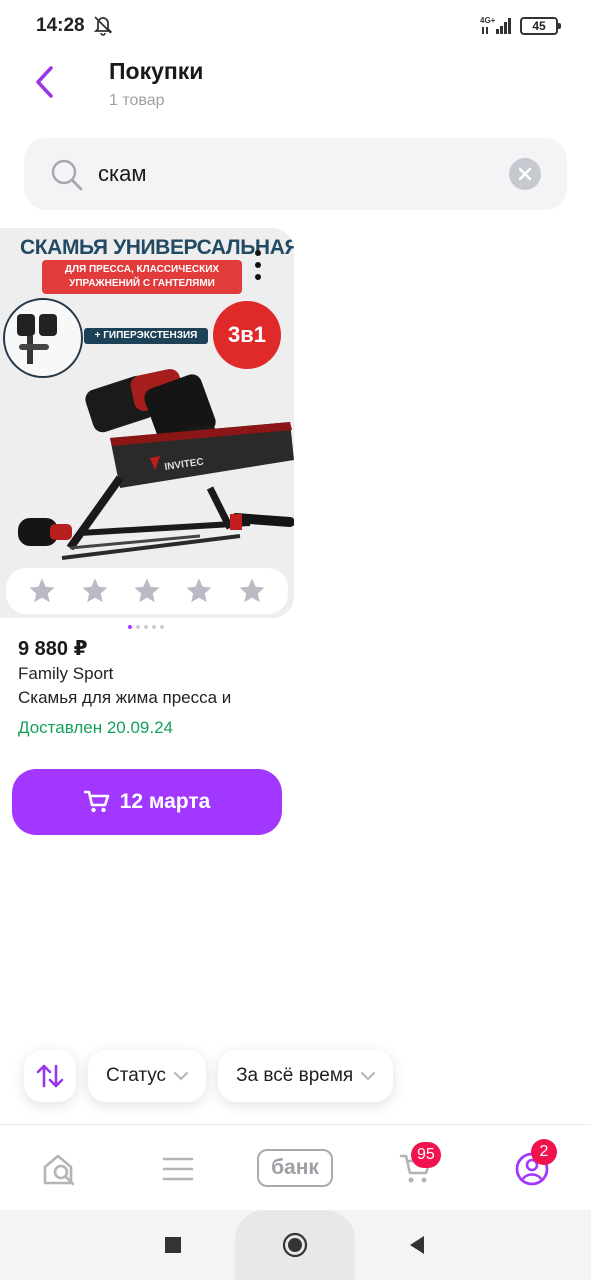  What do you see at coordinates (96, 727) in the screenshot?
I see `delivery-status: Доставлен 20.09.24` at bounding box center [96, 727].